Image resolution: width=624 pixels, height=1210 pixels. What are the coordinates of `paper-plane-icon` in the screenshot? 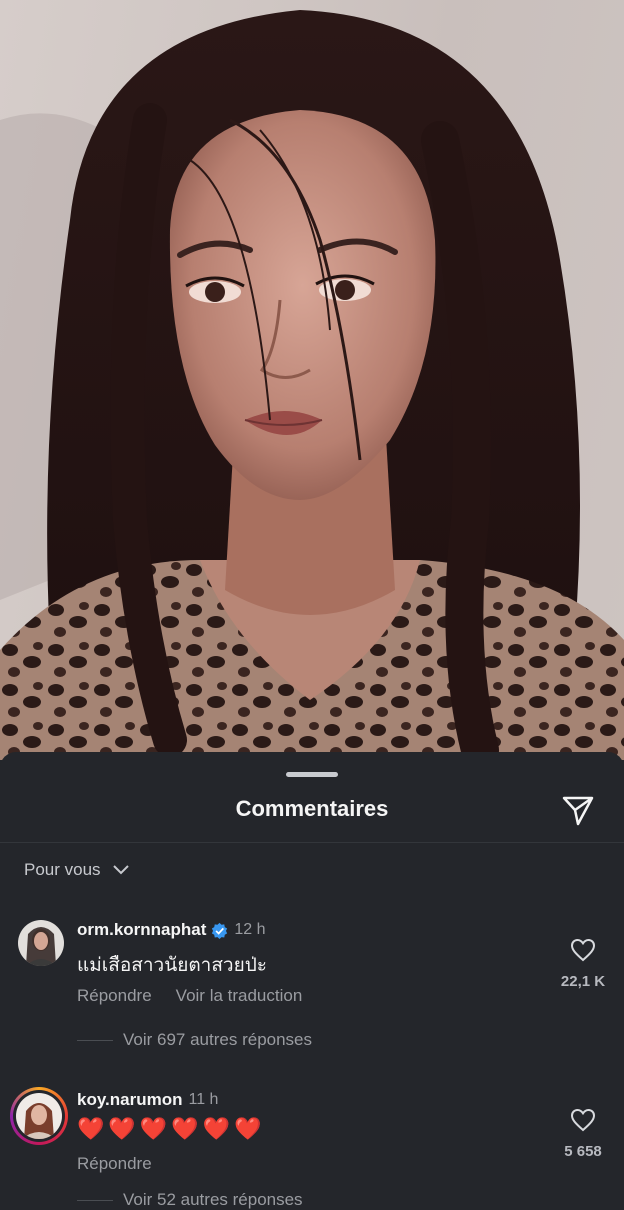 It's located at (578, 811).